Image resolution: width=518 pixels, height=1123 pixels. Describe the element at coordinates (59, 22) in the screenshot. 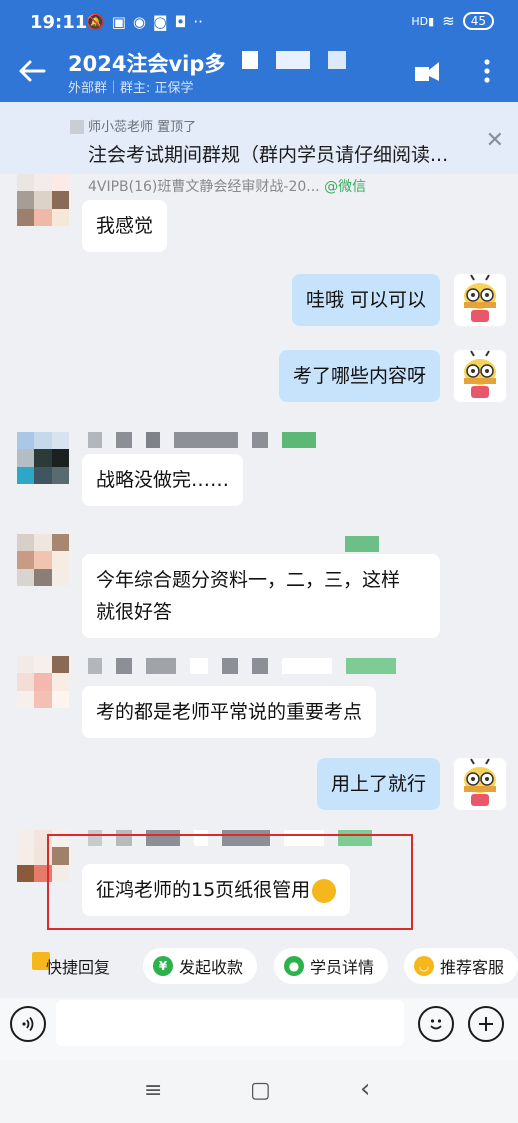

I see `status-time: 19:11` at that location.